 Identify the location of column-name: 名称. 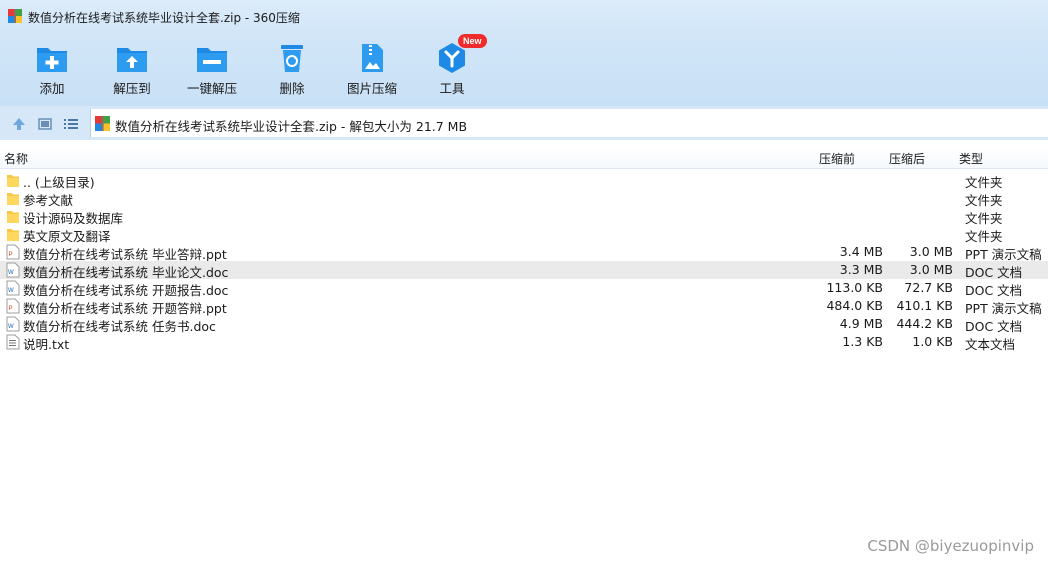
(16, 158).